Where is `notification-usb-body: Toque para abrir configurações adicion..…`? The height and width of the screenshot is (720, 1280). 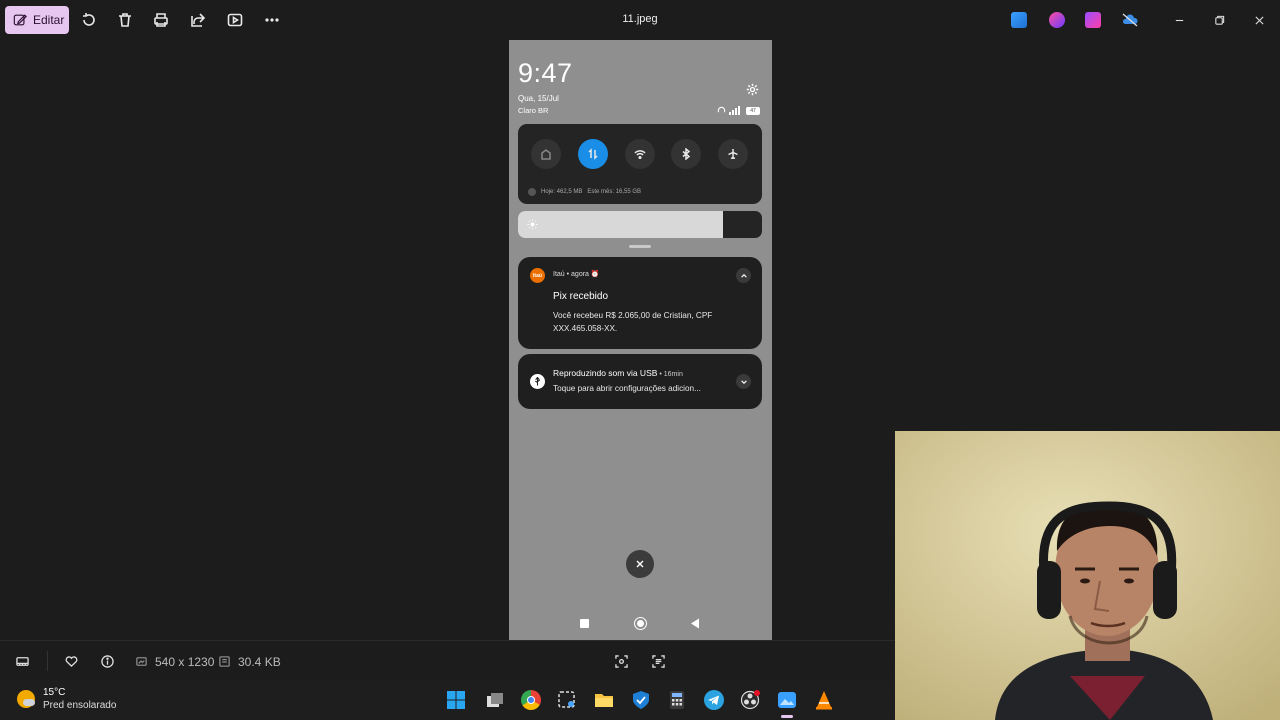 notification-usb-body: Toque para abrir configurações adicion..… is located at coordinates (627, 388).